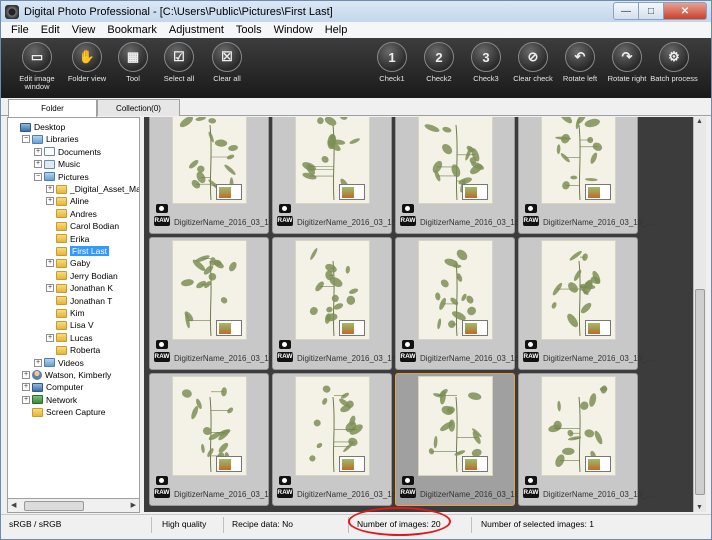 Image resolution: width=712 pixels, height=540 pixels. What do you see at coordinates (73, 176) in the screenshot?
I see `tree-item-label: Pictures` at bounding box center [73, 176].